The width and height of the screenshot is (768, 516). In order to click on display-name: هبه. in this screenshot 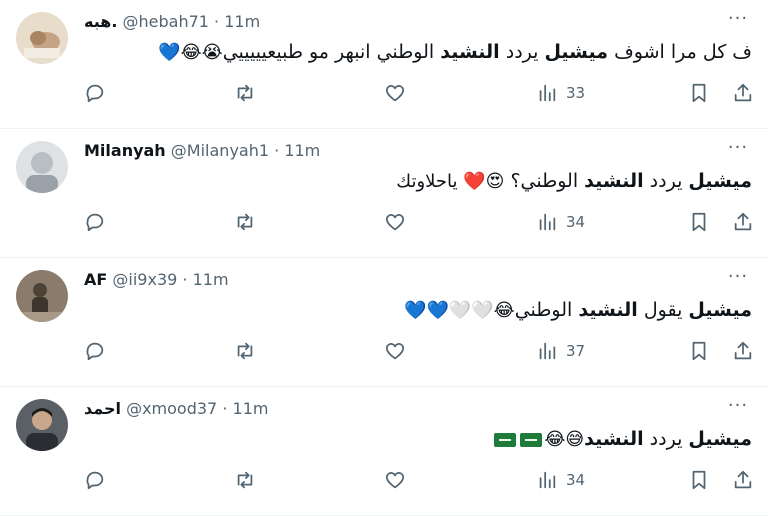, I will do `click(100, 21)`.